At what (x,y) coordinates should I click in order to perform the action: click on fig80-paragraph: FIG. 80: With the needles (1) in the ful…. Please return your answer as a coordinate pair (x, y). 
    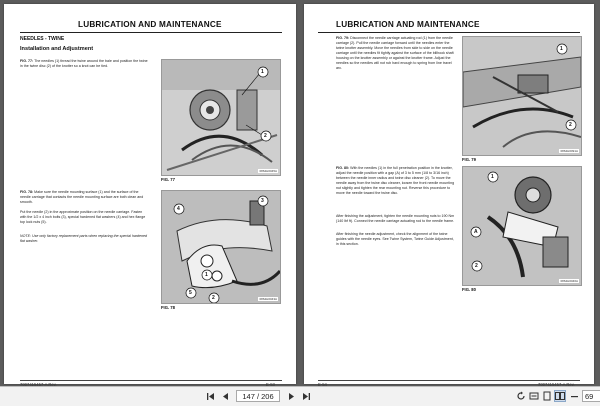
    Looking at the image, I should click on (395, 180).